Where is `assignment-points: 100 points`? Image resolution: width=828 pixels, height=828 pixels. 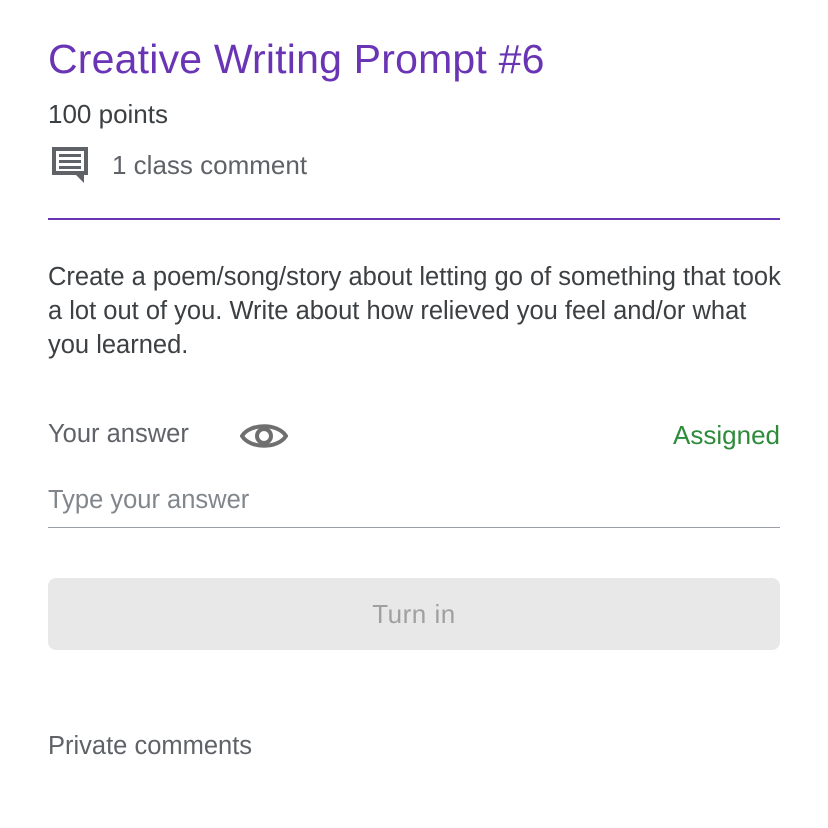 assignment-points: 100 points is located at coordinates (108, 114).